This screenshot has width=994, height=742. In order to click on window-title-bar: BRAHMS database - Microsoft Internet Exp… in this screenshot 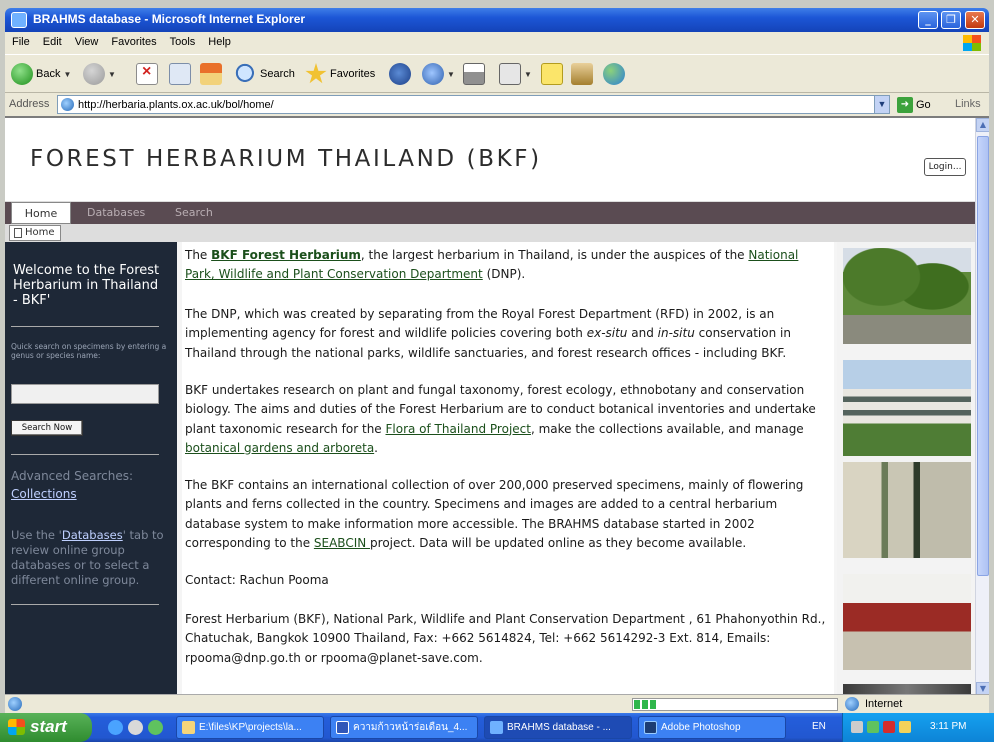, I will do `click(497, 20)`.